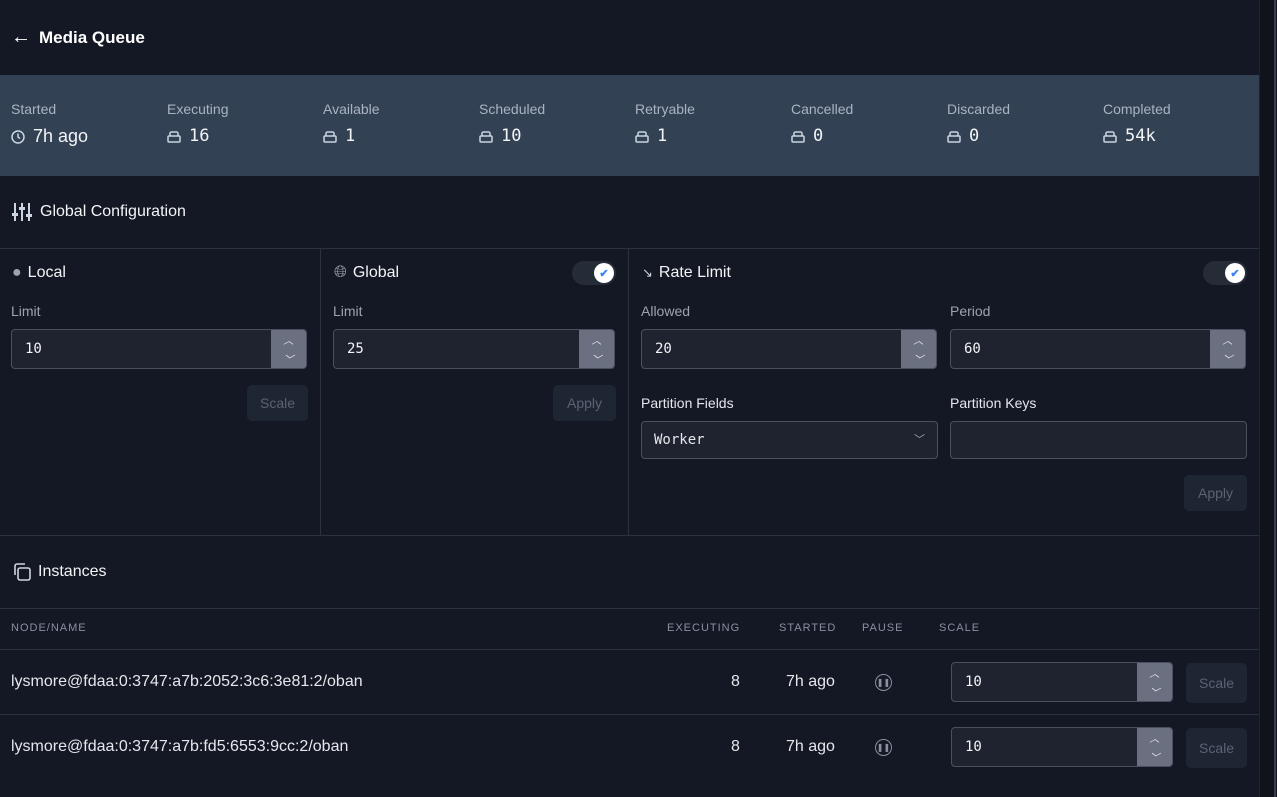  Describe the element at coordinates (822, 123) in the screenshot. I see `stat-cancelled: Cancelled 0` at that location.